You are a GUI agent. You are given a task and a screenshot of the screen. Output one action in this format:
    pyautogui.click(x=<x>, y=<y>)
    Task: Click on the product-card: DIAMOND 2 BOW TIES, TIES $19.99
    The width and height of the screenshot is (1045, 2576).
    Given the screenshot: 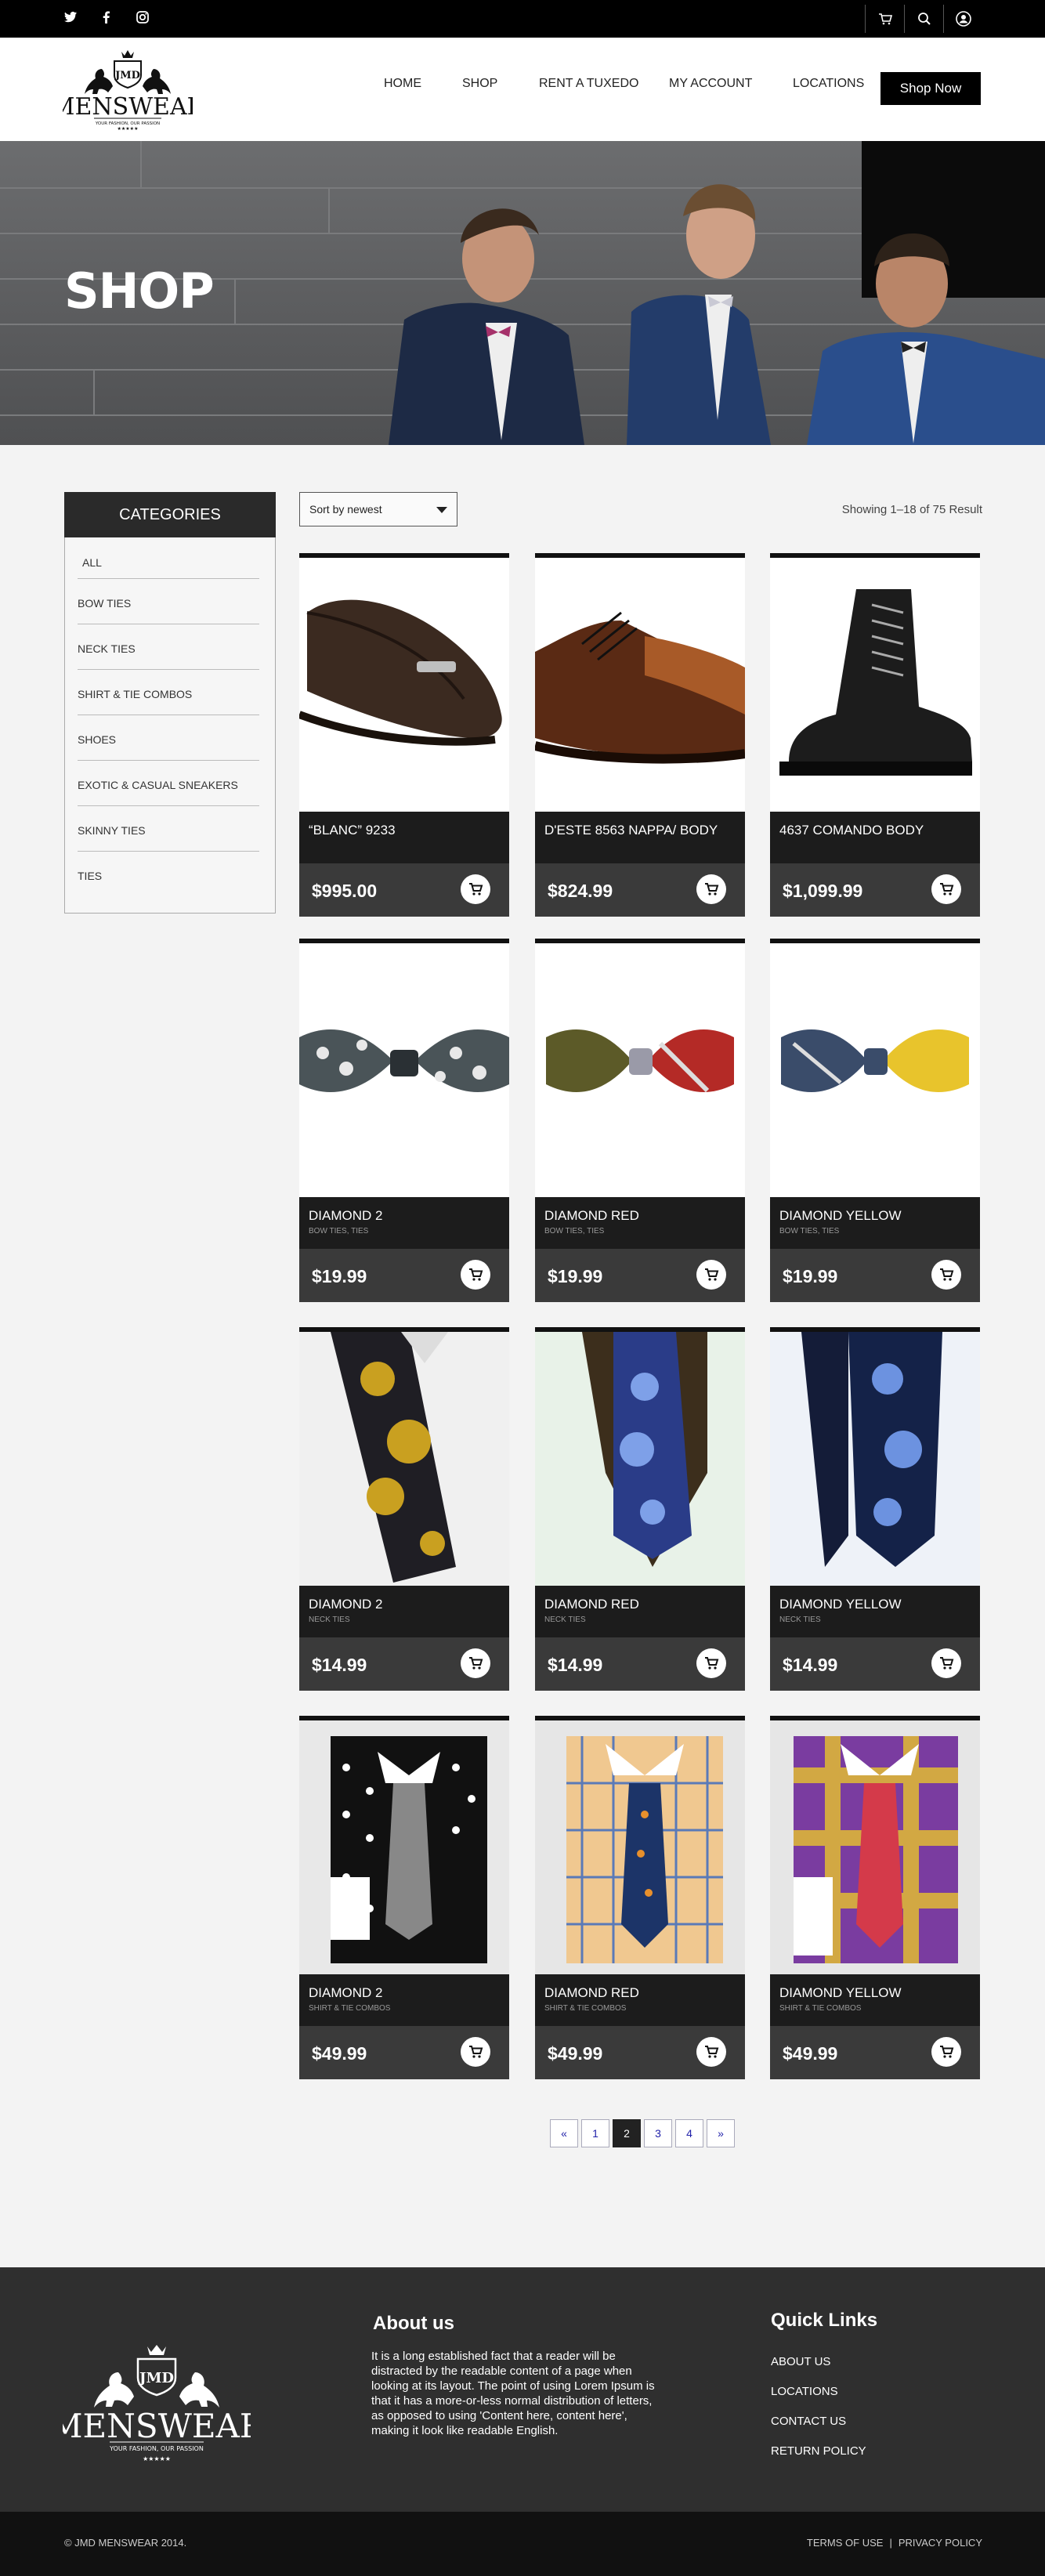 What is the action you would take?
    pyautogui.click(x=404, y=1120)
    